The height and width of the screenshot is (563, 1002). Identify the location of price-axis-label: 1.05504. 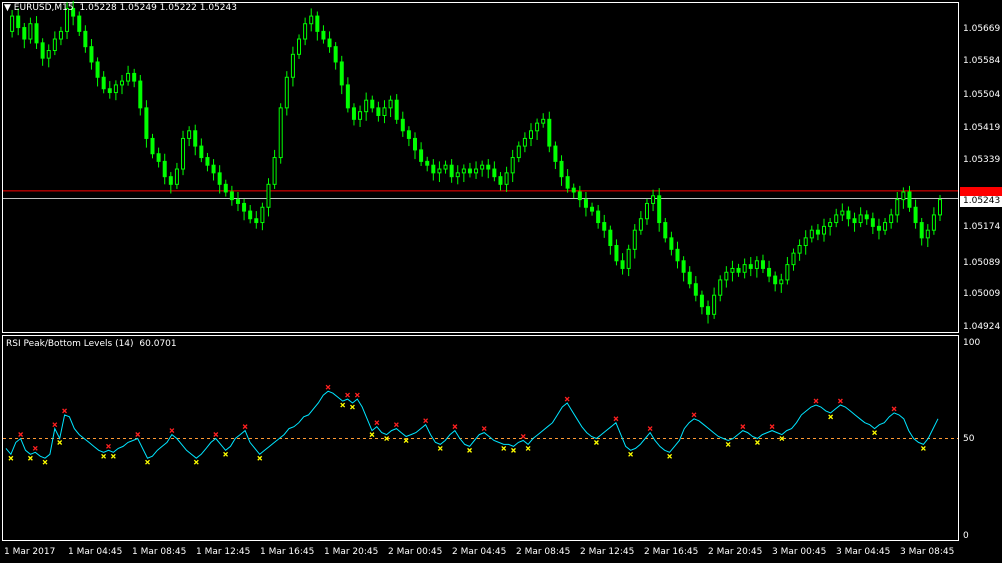
(982, 95).